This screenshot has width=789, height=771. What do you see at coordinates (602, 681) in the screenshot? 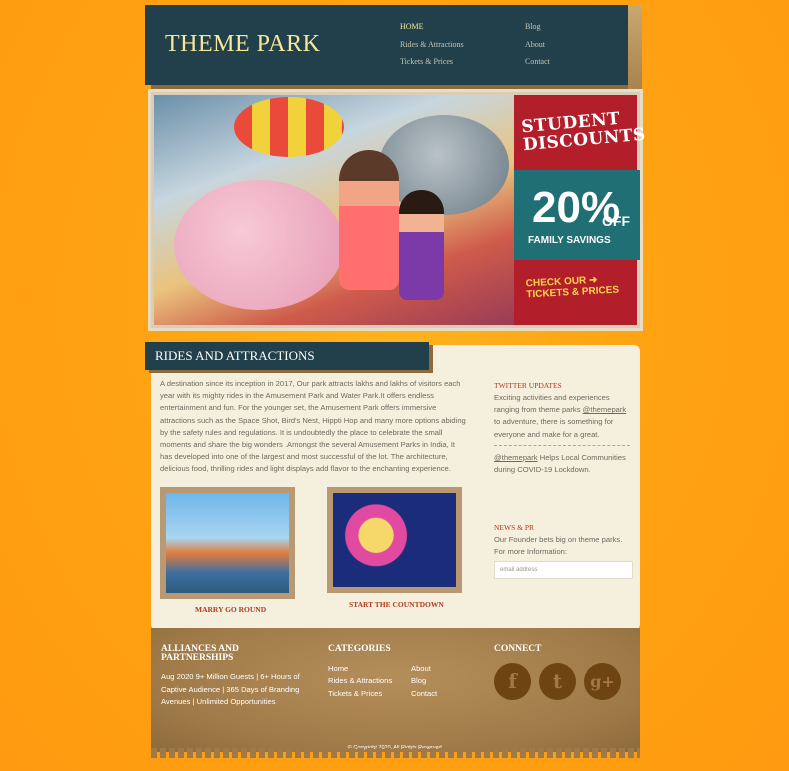
I see `google-plus-icon: g+` at bounding box center [602, 681].